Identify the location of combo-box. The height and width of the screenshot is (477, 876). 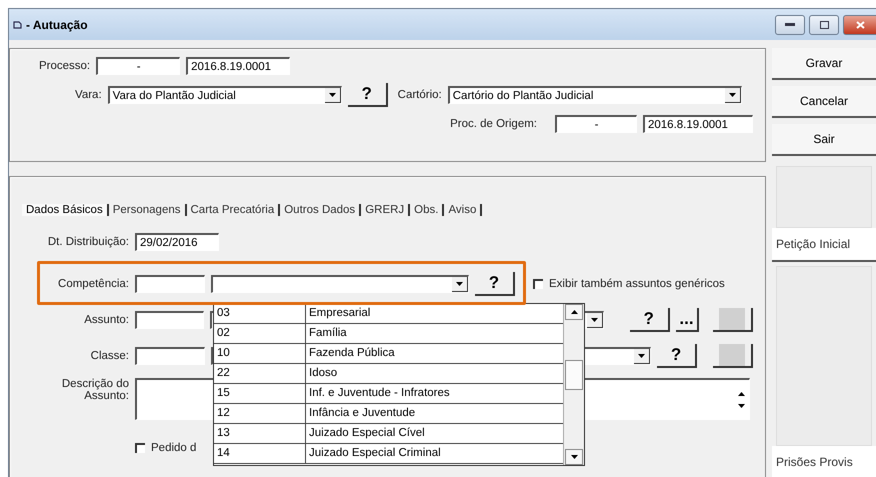
(340, 284).